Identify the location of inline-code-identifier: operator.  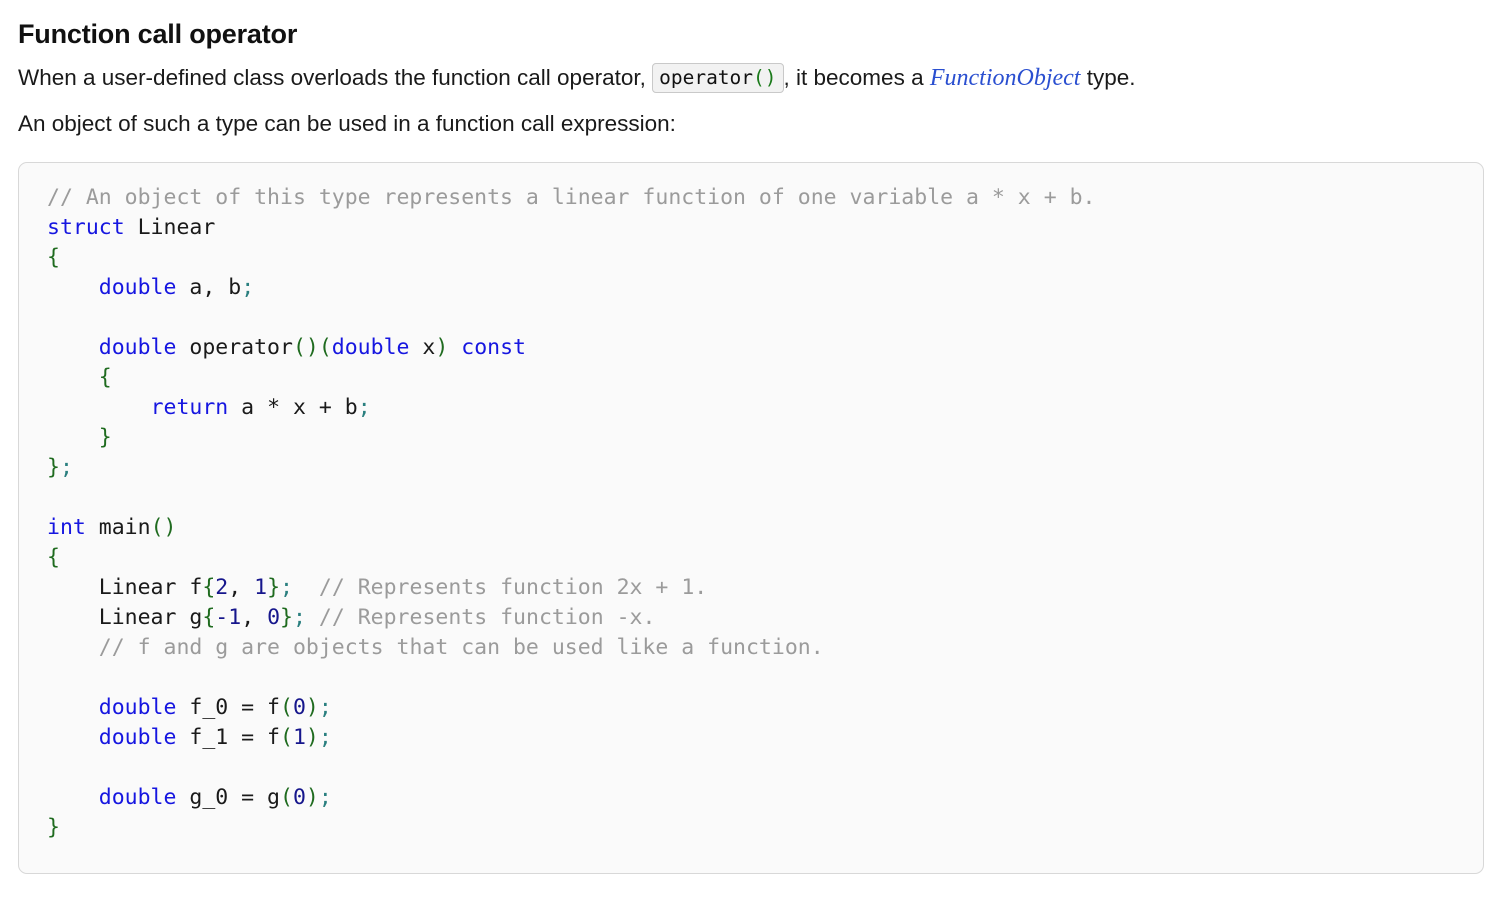
(706, 77).